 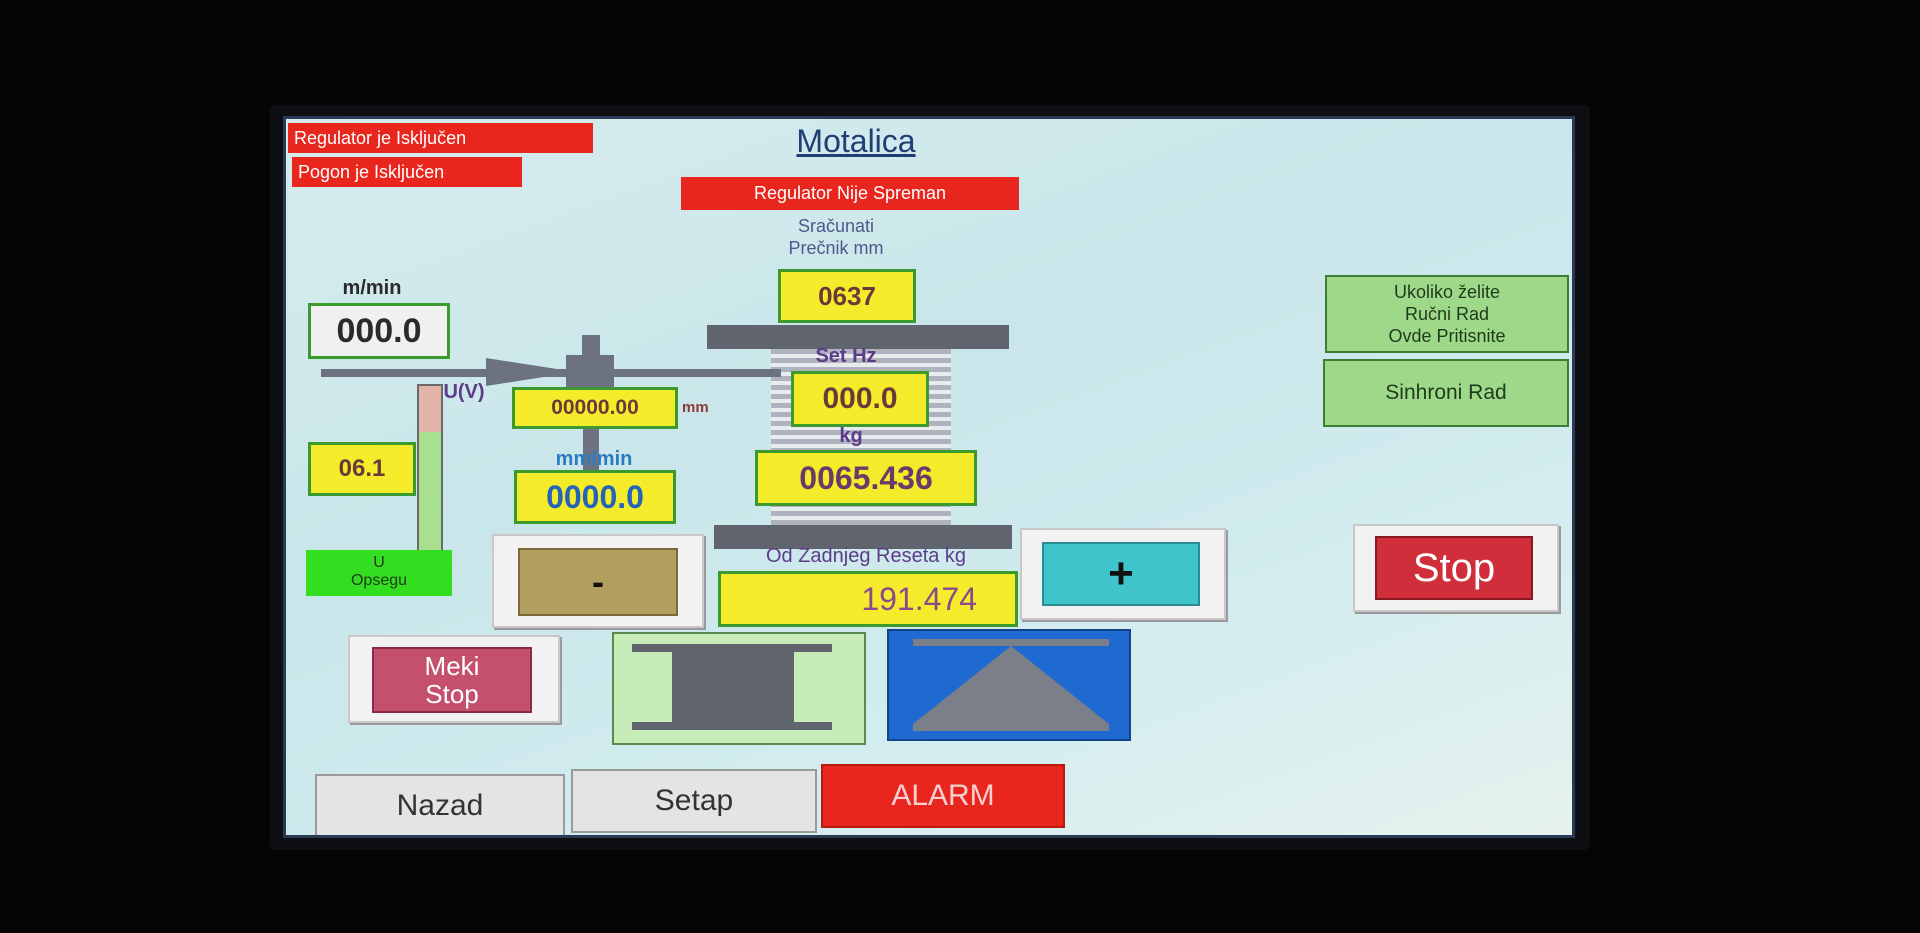 I want to click on soft-stop-button-face: Meki Stop, so click(x=452, y=680).